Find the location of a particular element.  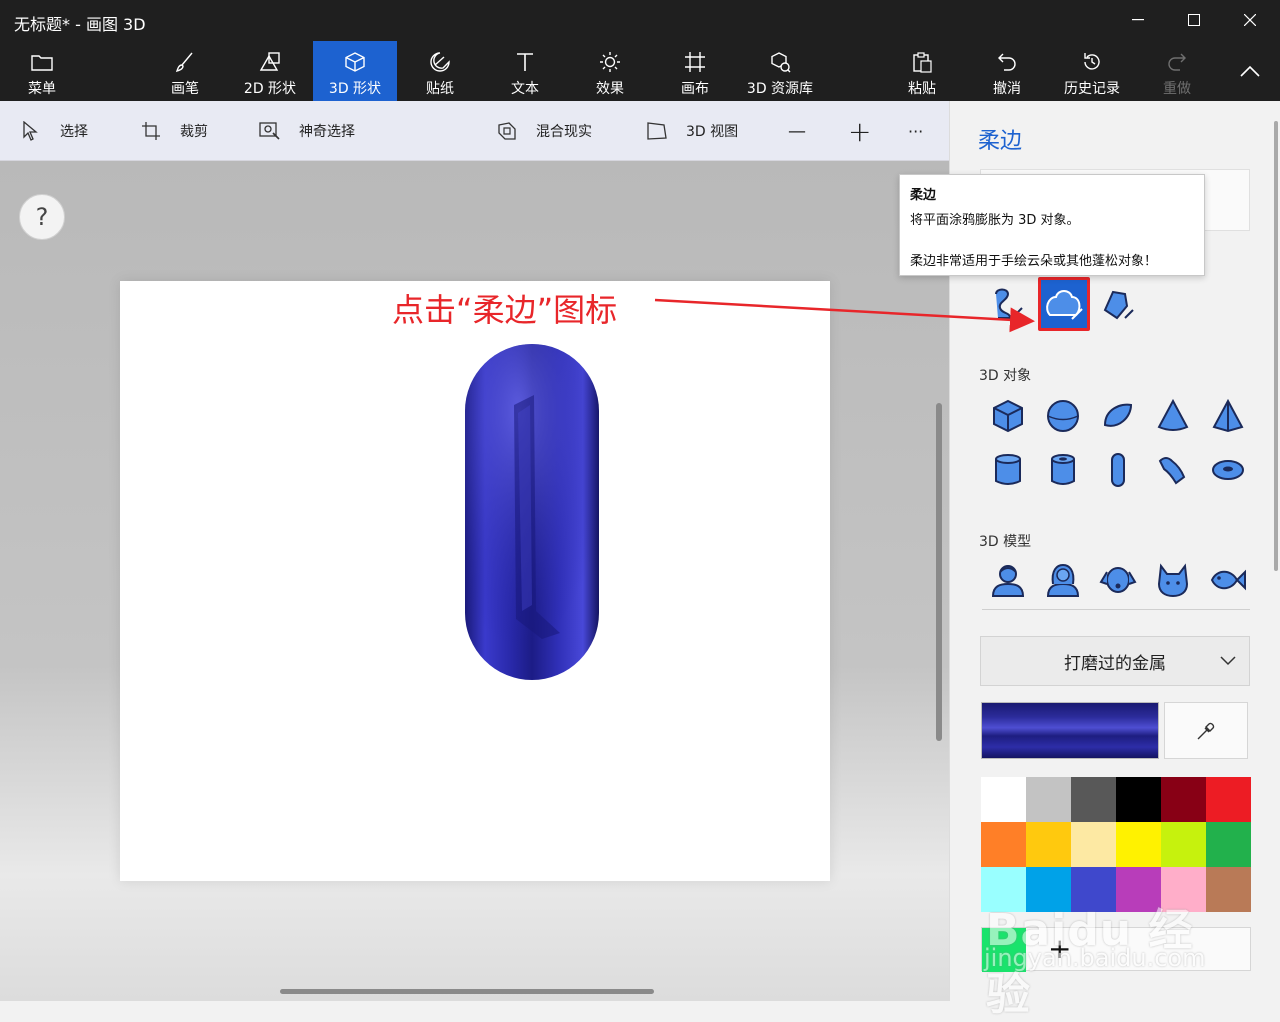

tab-redo: 重做 is located at coordinates (1177, 71).